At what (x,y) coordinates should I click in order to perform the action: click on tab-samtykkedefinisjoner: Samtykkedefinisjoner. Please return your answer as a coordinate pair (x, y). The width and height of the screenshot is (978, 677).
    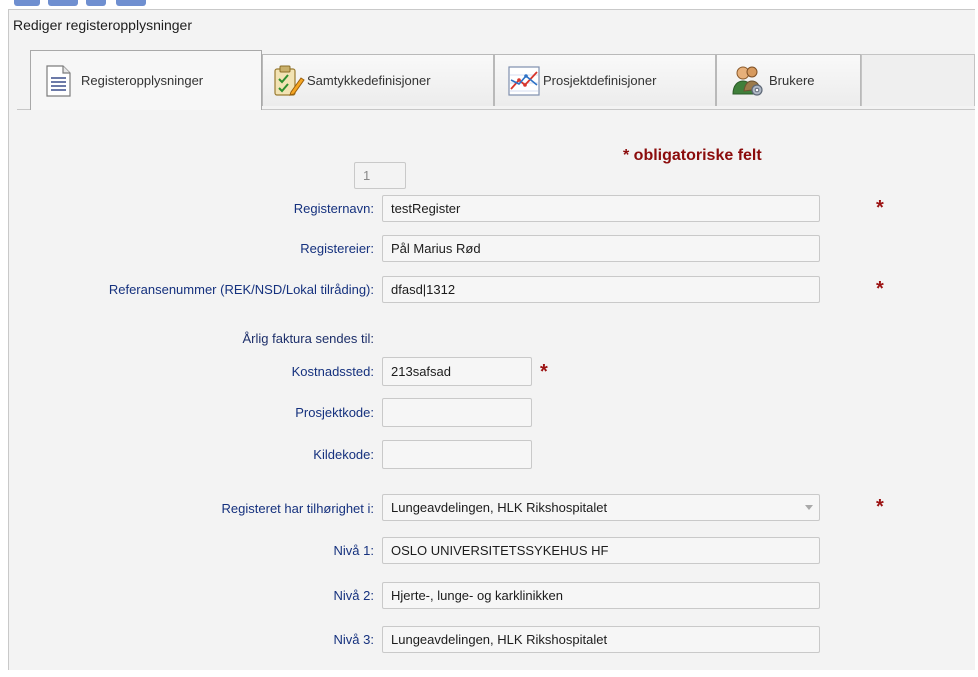
    Looking at the image, I should click on (378, 80).